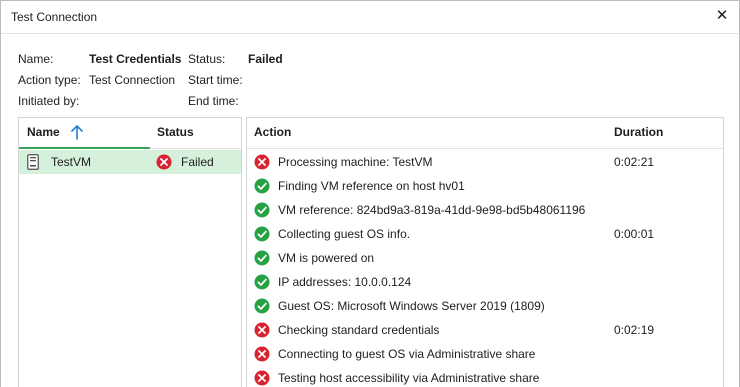  Describe the element at coordinates (722, 16) in the screenshot. I see `close-icon: ✕` at that location.